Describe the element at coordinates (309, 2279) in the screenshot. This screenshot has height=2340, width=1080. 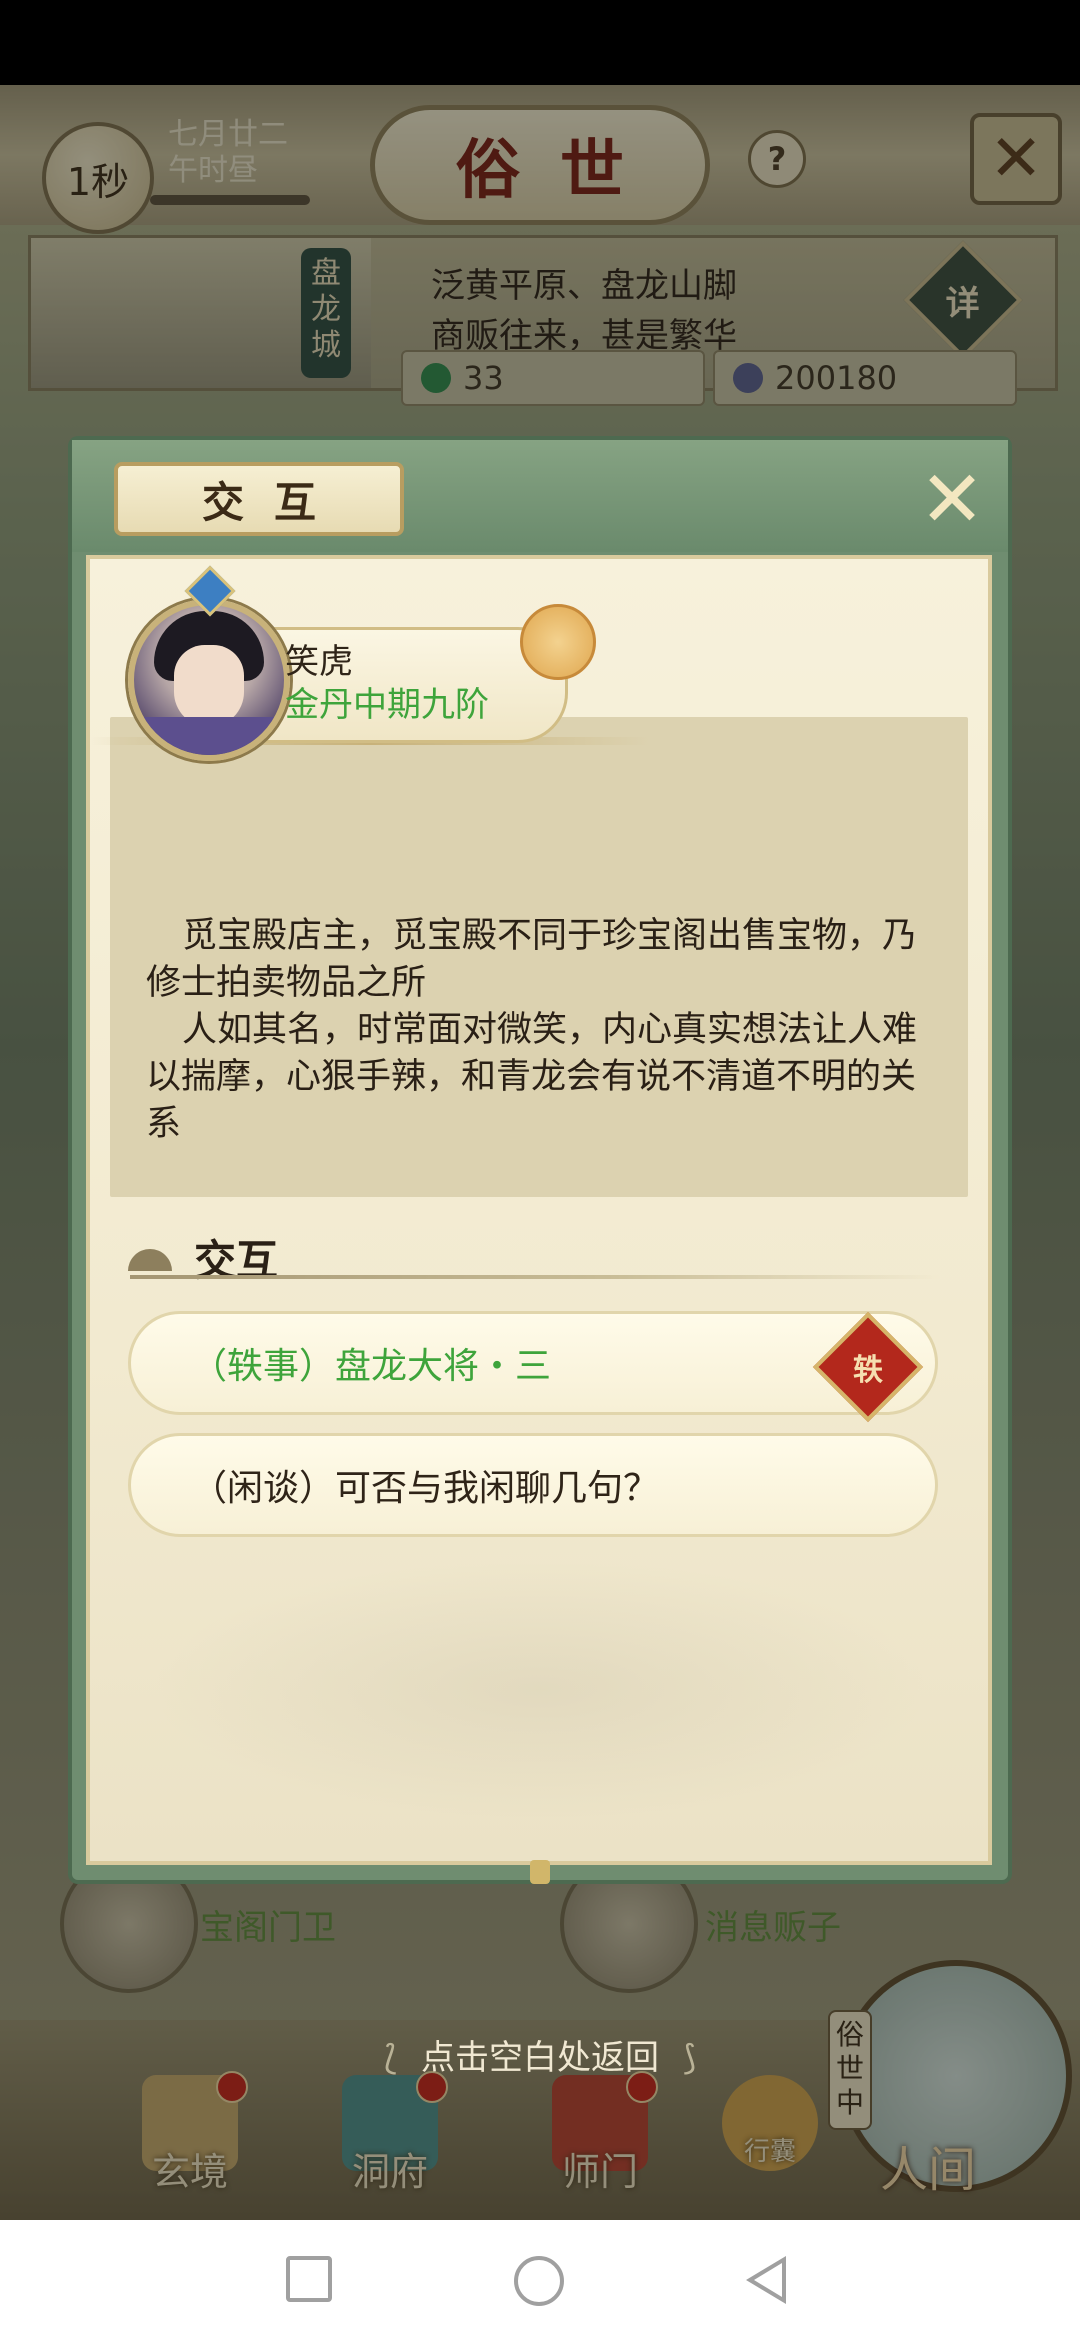
I see `recent-apps-icon` at that location.